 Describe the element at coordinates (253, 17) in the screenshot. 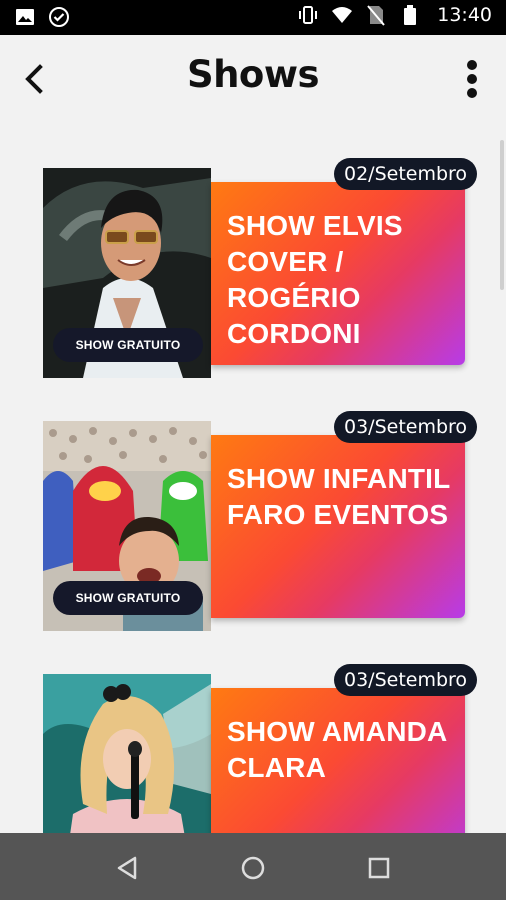

I see `status-bar: 13:40` at that location.